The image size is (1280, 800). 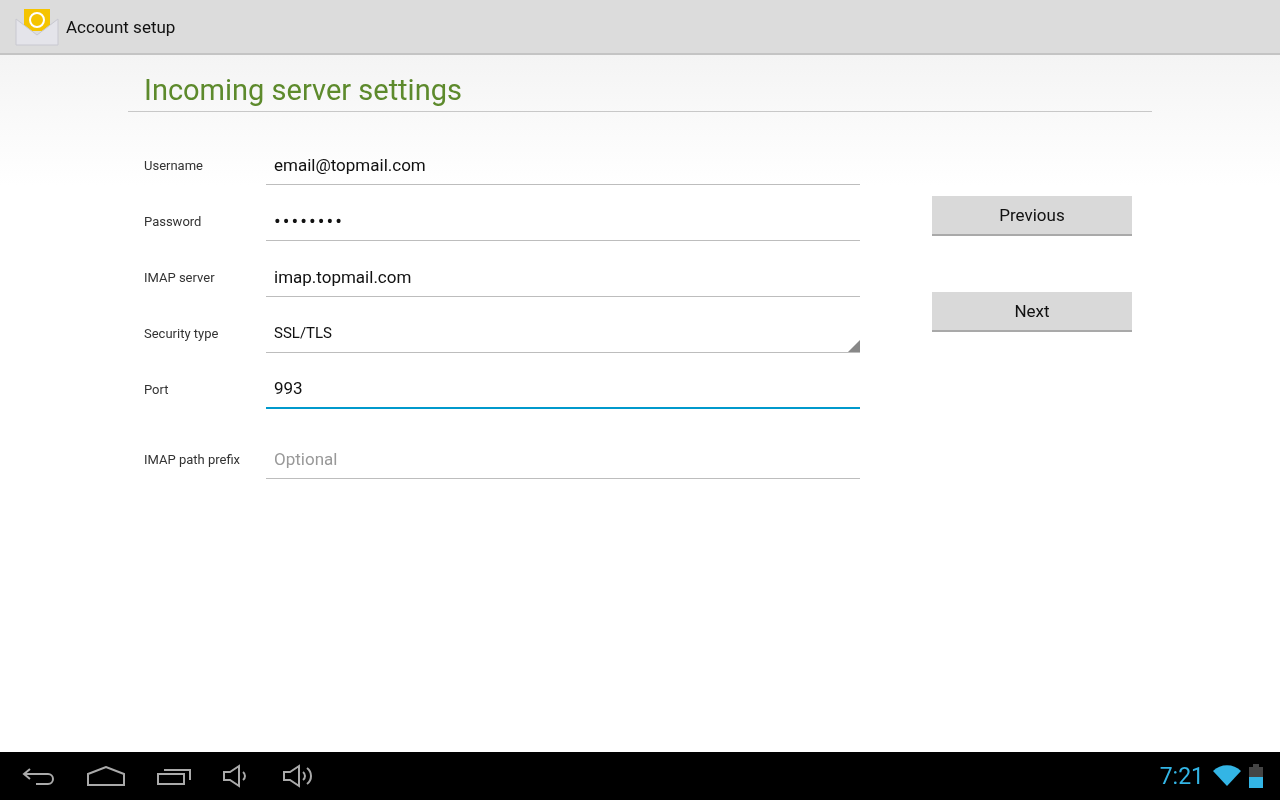 What do you see at coordinates (1032, 216) in the screenshot?
I see `previous-button: Previous` at bounding box center [1032, 216].